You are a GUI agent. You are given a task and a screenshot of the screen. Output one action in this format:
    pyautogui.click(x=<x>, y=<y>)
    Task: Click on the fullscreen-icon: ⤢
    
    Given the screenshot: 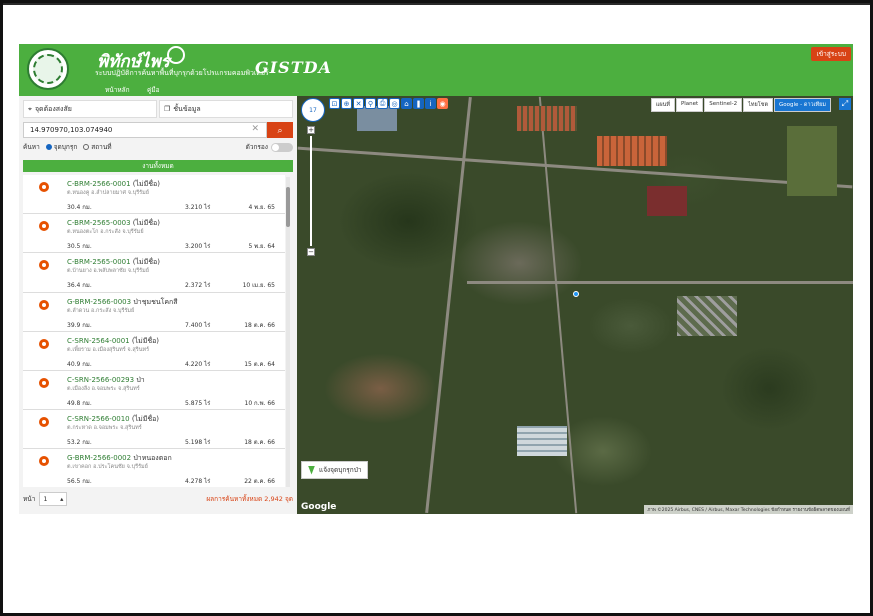 What is the action you would take?
    pyautogui.click(x=845, y=104)
    